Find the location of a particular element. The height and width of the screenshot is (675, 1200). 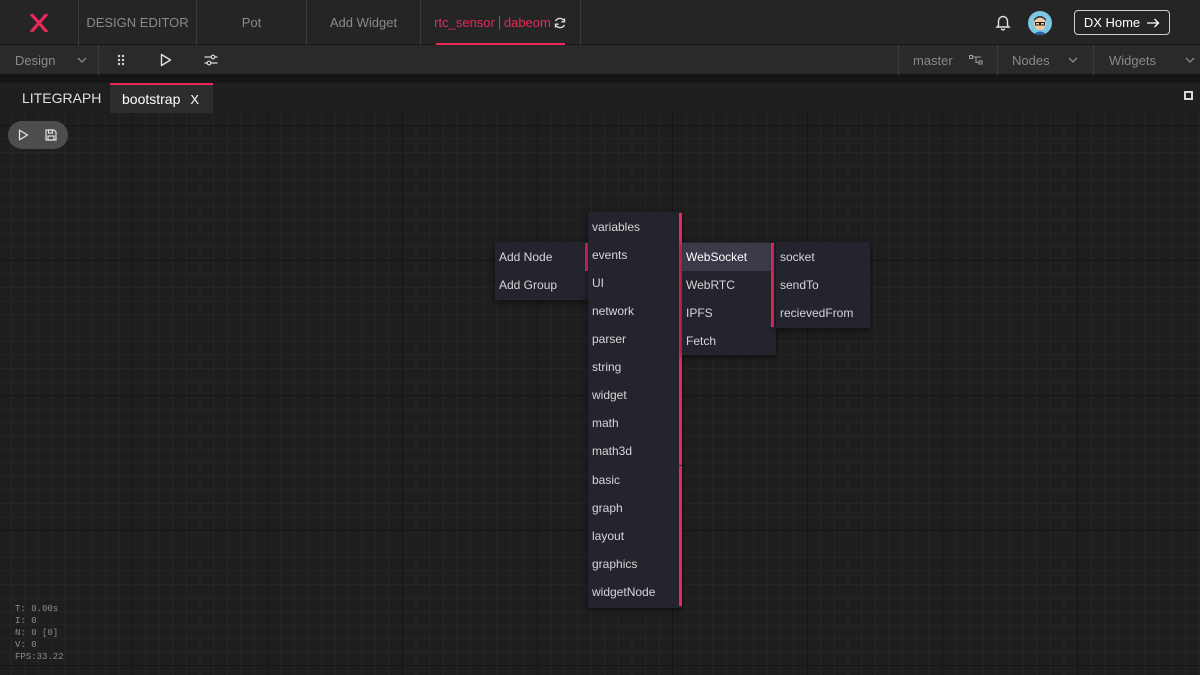

x-logo-icon is located at coordinates (39, 22).